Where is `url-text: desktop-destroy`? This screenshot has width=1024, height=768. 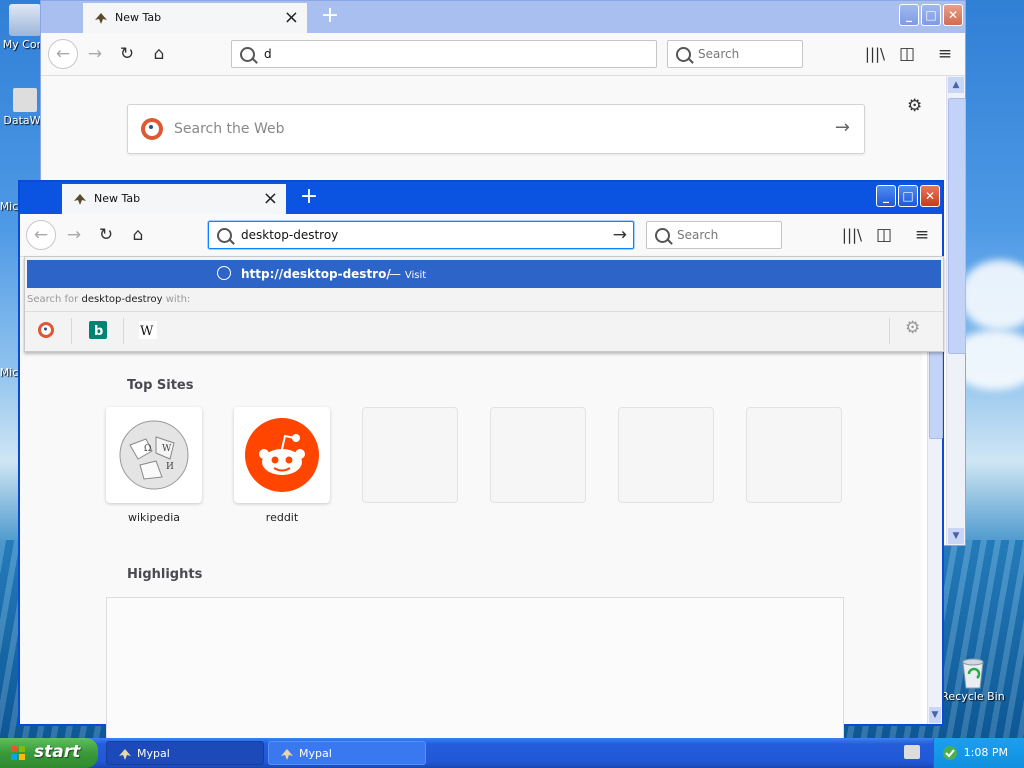 url-text: desktop-destroy is located at coordinates (289, 235).